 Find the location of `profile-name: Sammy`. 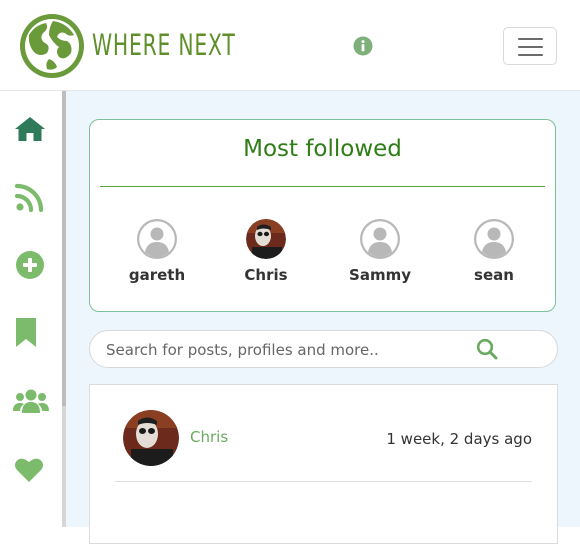

profile-name: Sammy is located at coordinates (380, 275).